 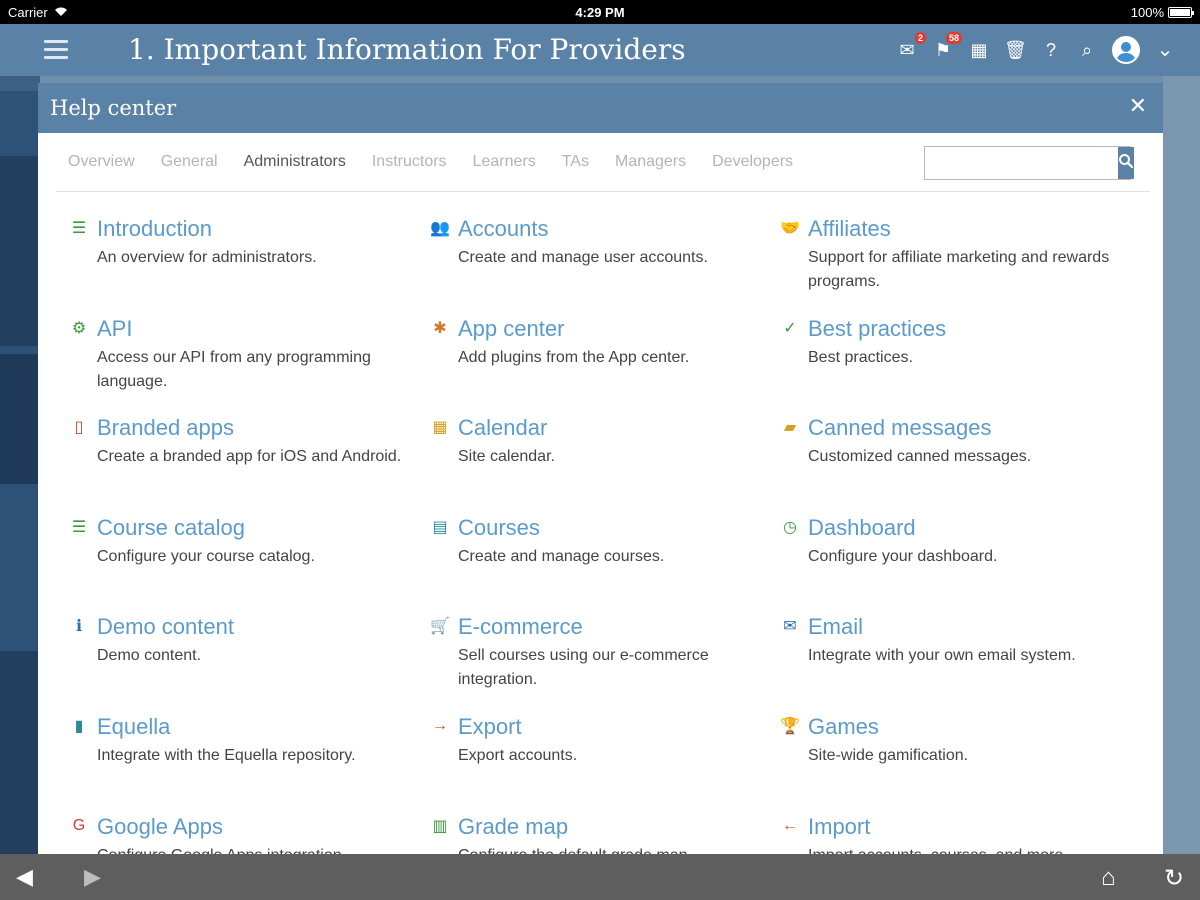 What do you see at coordinates (165, 428) in the screenshot?
I see `help-topic-link: Branded apps` at bounding box center [165, 428].